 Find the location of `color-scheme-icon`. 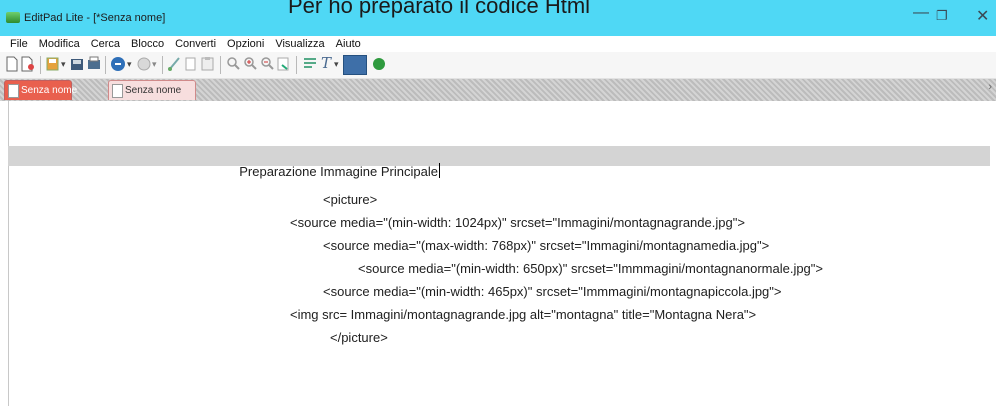

color-scheme-icon is located at coordinates (355, 65).